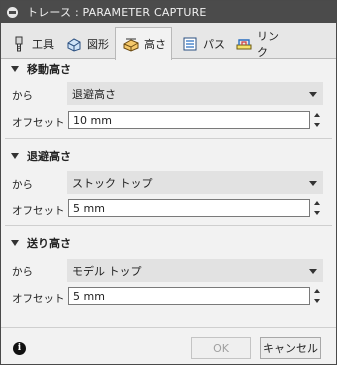 The width and height of the screenshot is (337, 365). I want to click on collapse-icon, so click(12, 12).